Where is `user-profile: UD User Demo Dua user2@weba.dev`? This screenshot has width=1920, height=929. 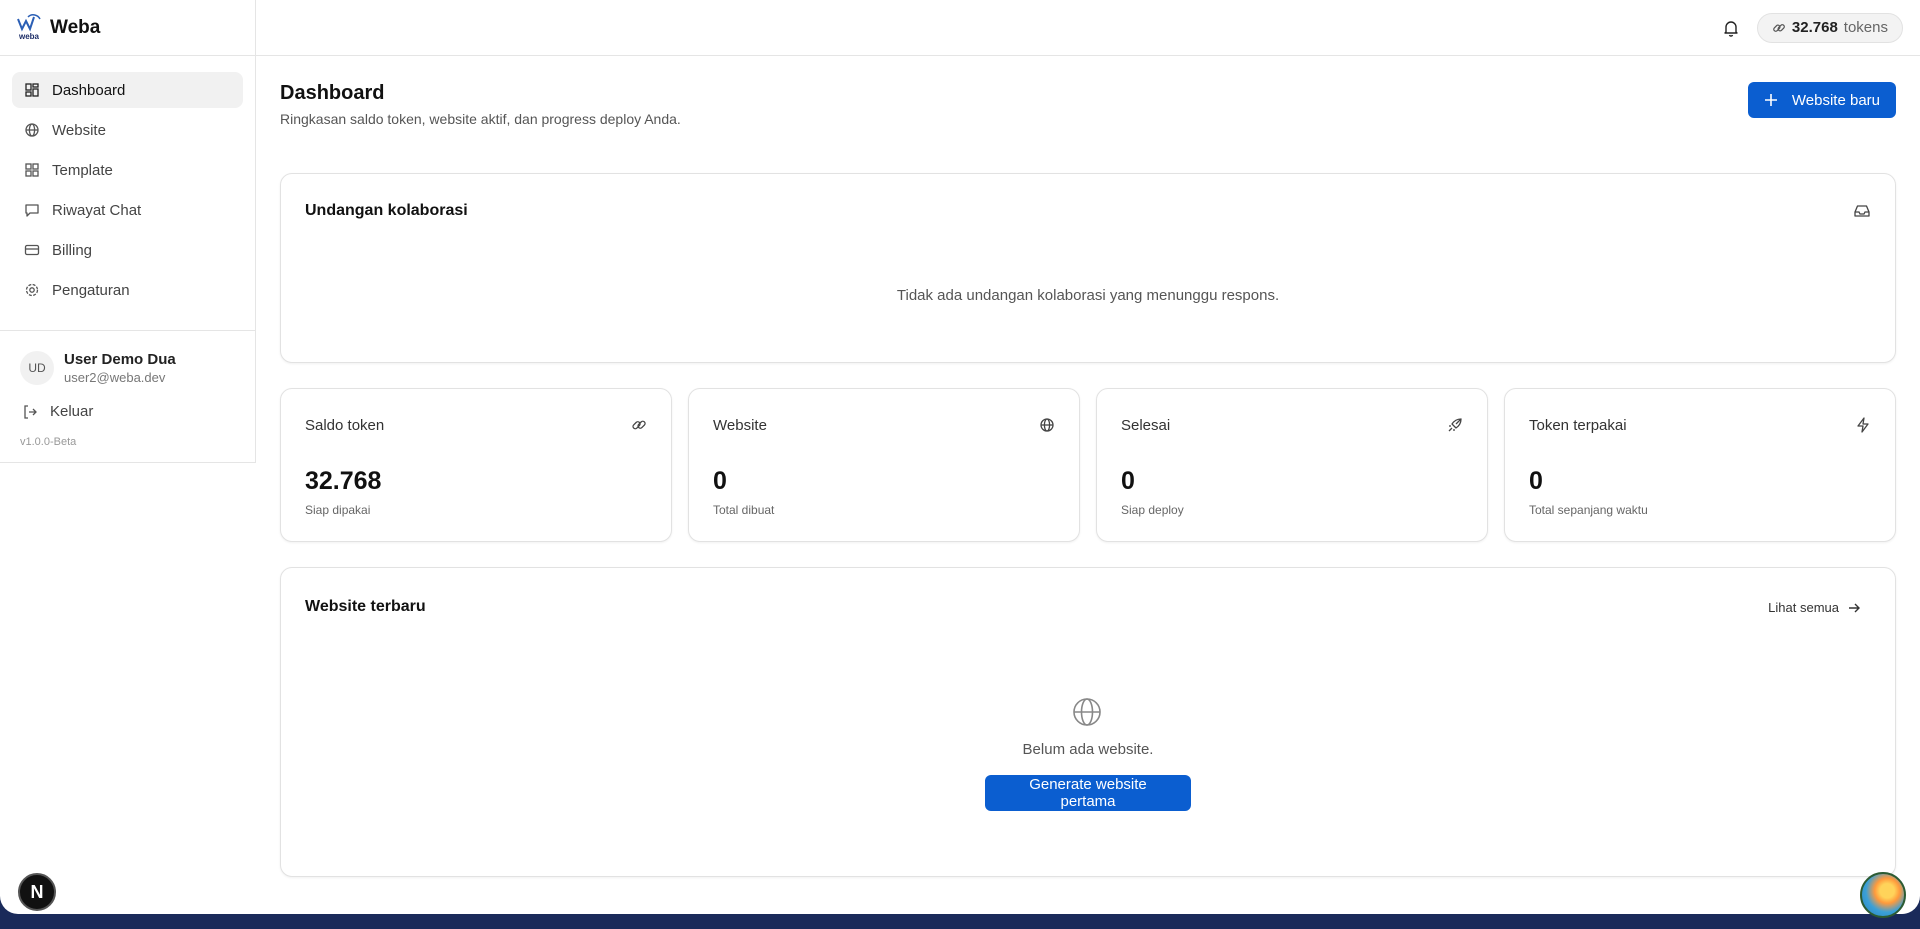
user-profile: UD User Demo Dua user2@weba.dev is located at coordinates (127, 358).